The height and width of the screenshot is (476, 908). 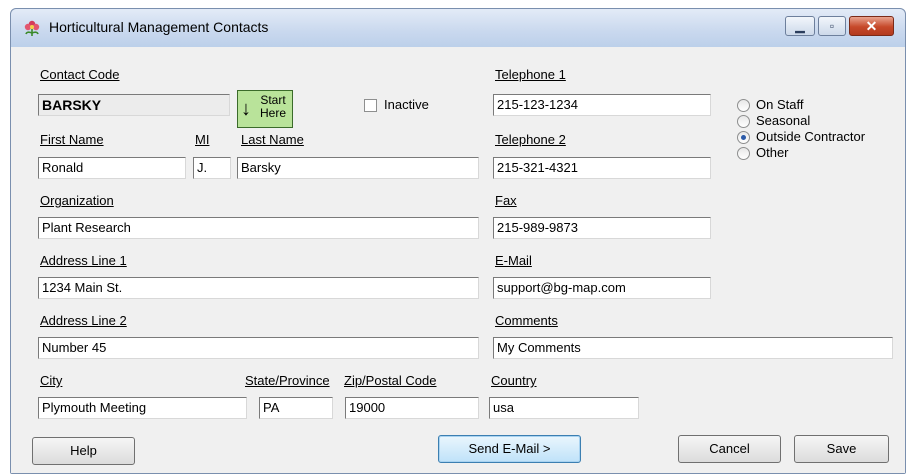 I want to click on telephone1-label: Telephone 1, so click(x=530, y=74).